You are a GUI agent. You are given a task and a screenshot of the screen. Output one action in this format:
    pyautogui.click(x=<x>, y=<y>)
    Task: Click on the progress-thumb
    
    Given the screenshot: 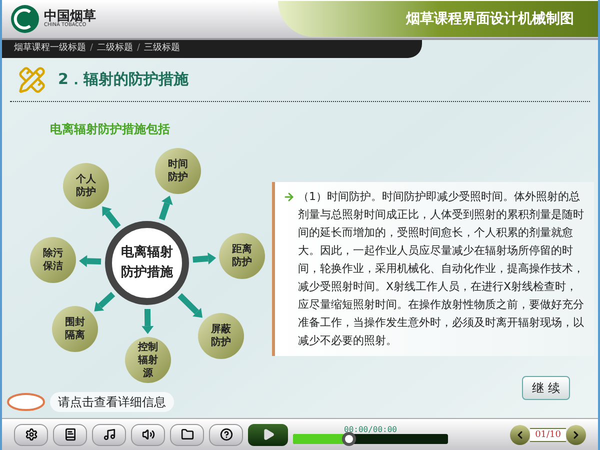 What is the action you would take?
    pyautogui.click(x=349, y=439)
    